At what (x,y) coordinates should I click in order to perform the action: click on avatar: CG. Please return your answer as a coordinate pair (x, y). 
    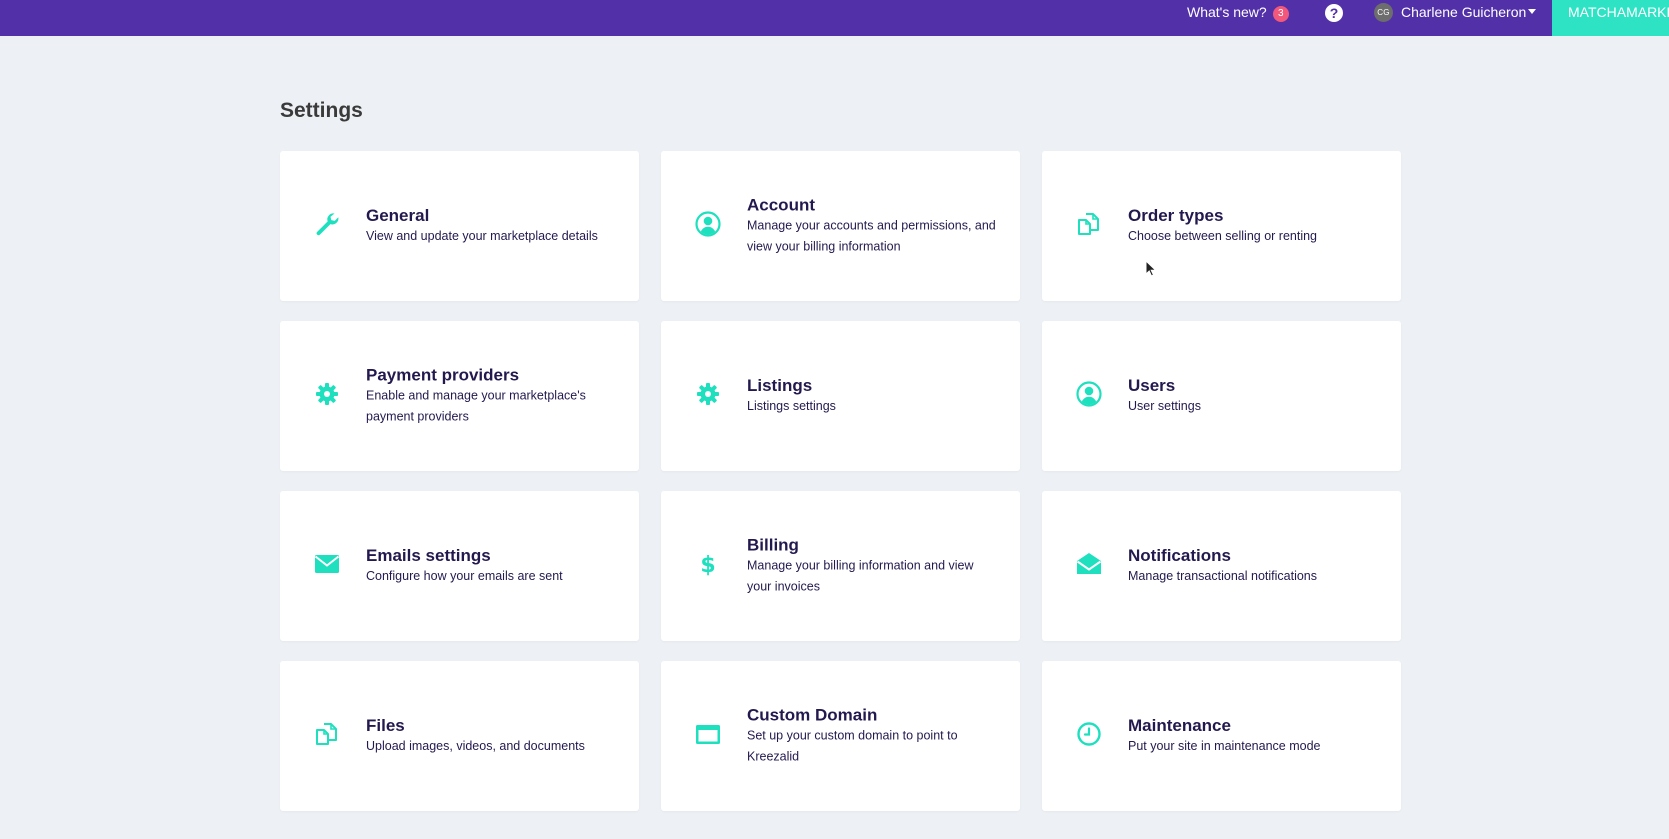
    Looking at the image, I should click on (1383, 12).